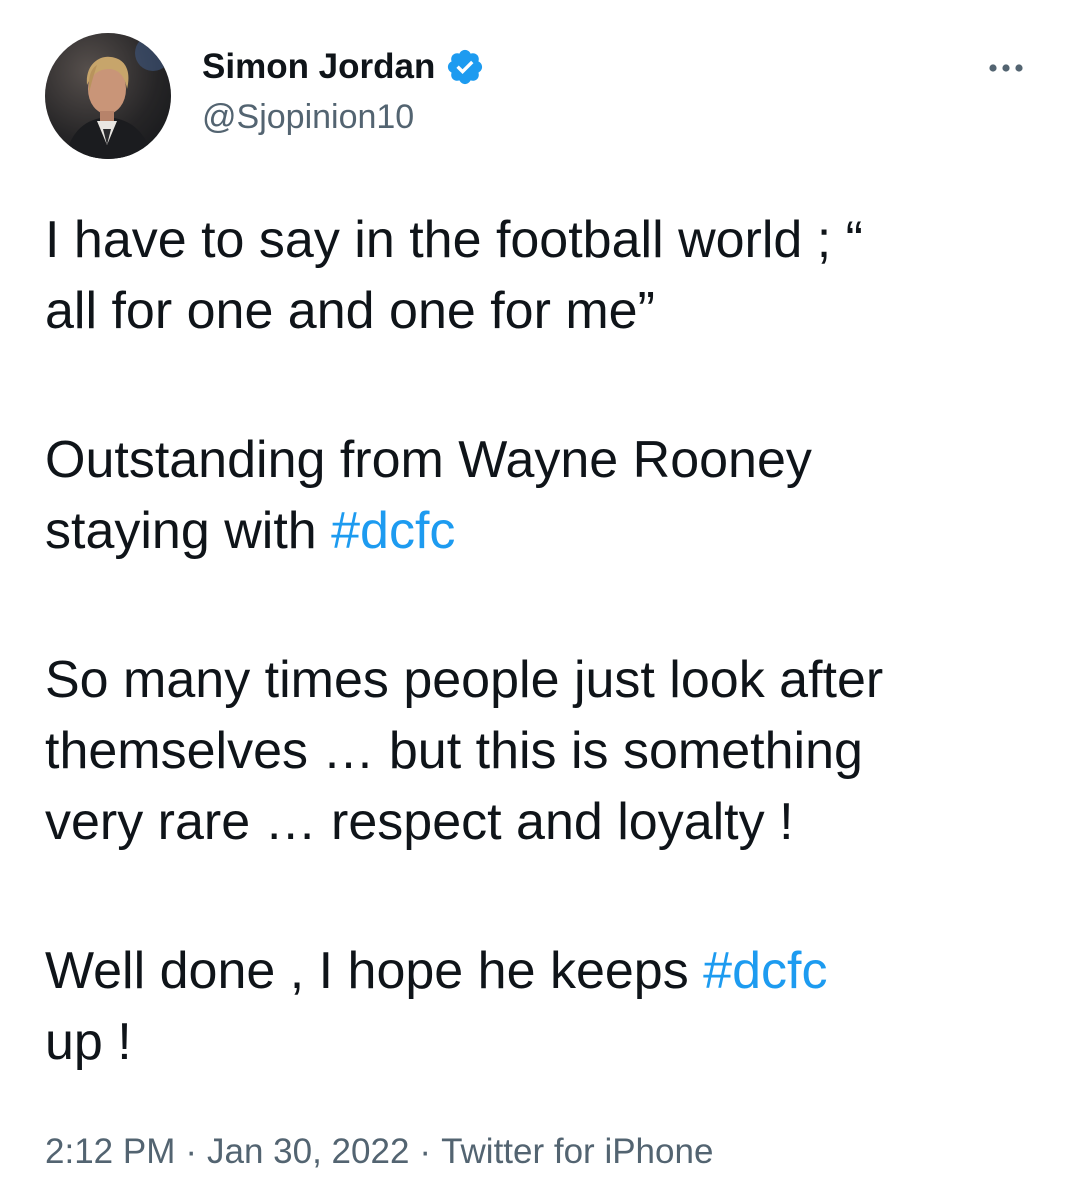  What do you see at coordinates (318, 67) in the screenshot?
I see `author-display-name: Simon Jordan` at bounding box center [318, 67].